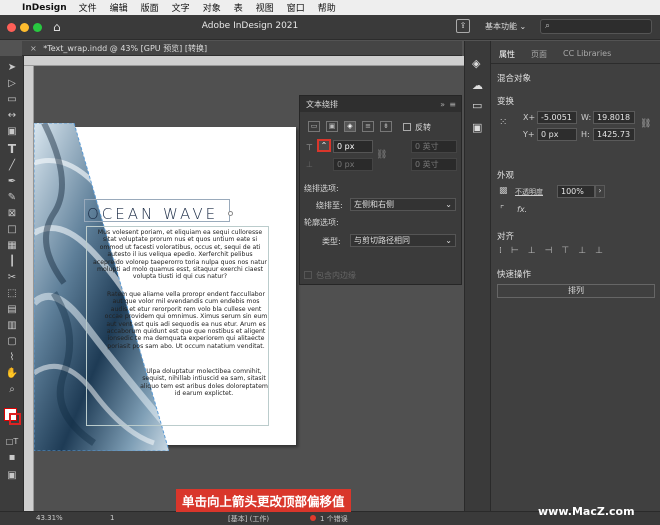 The image size is (660, 525). I want to click on hand-tool-icon: ✋, so click(12, 373).